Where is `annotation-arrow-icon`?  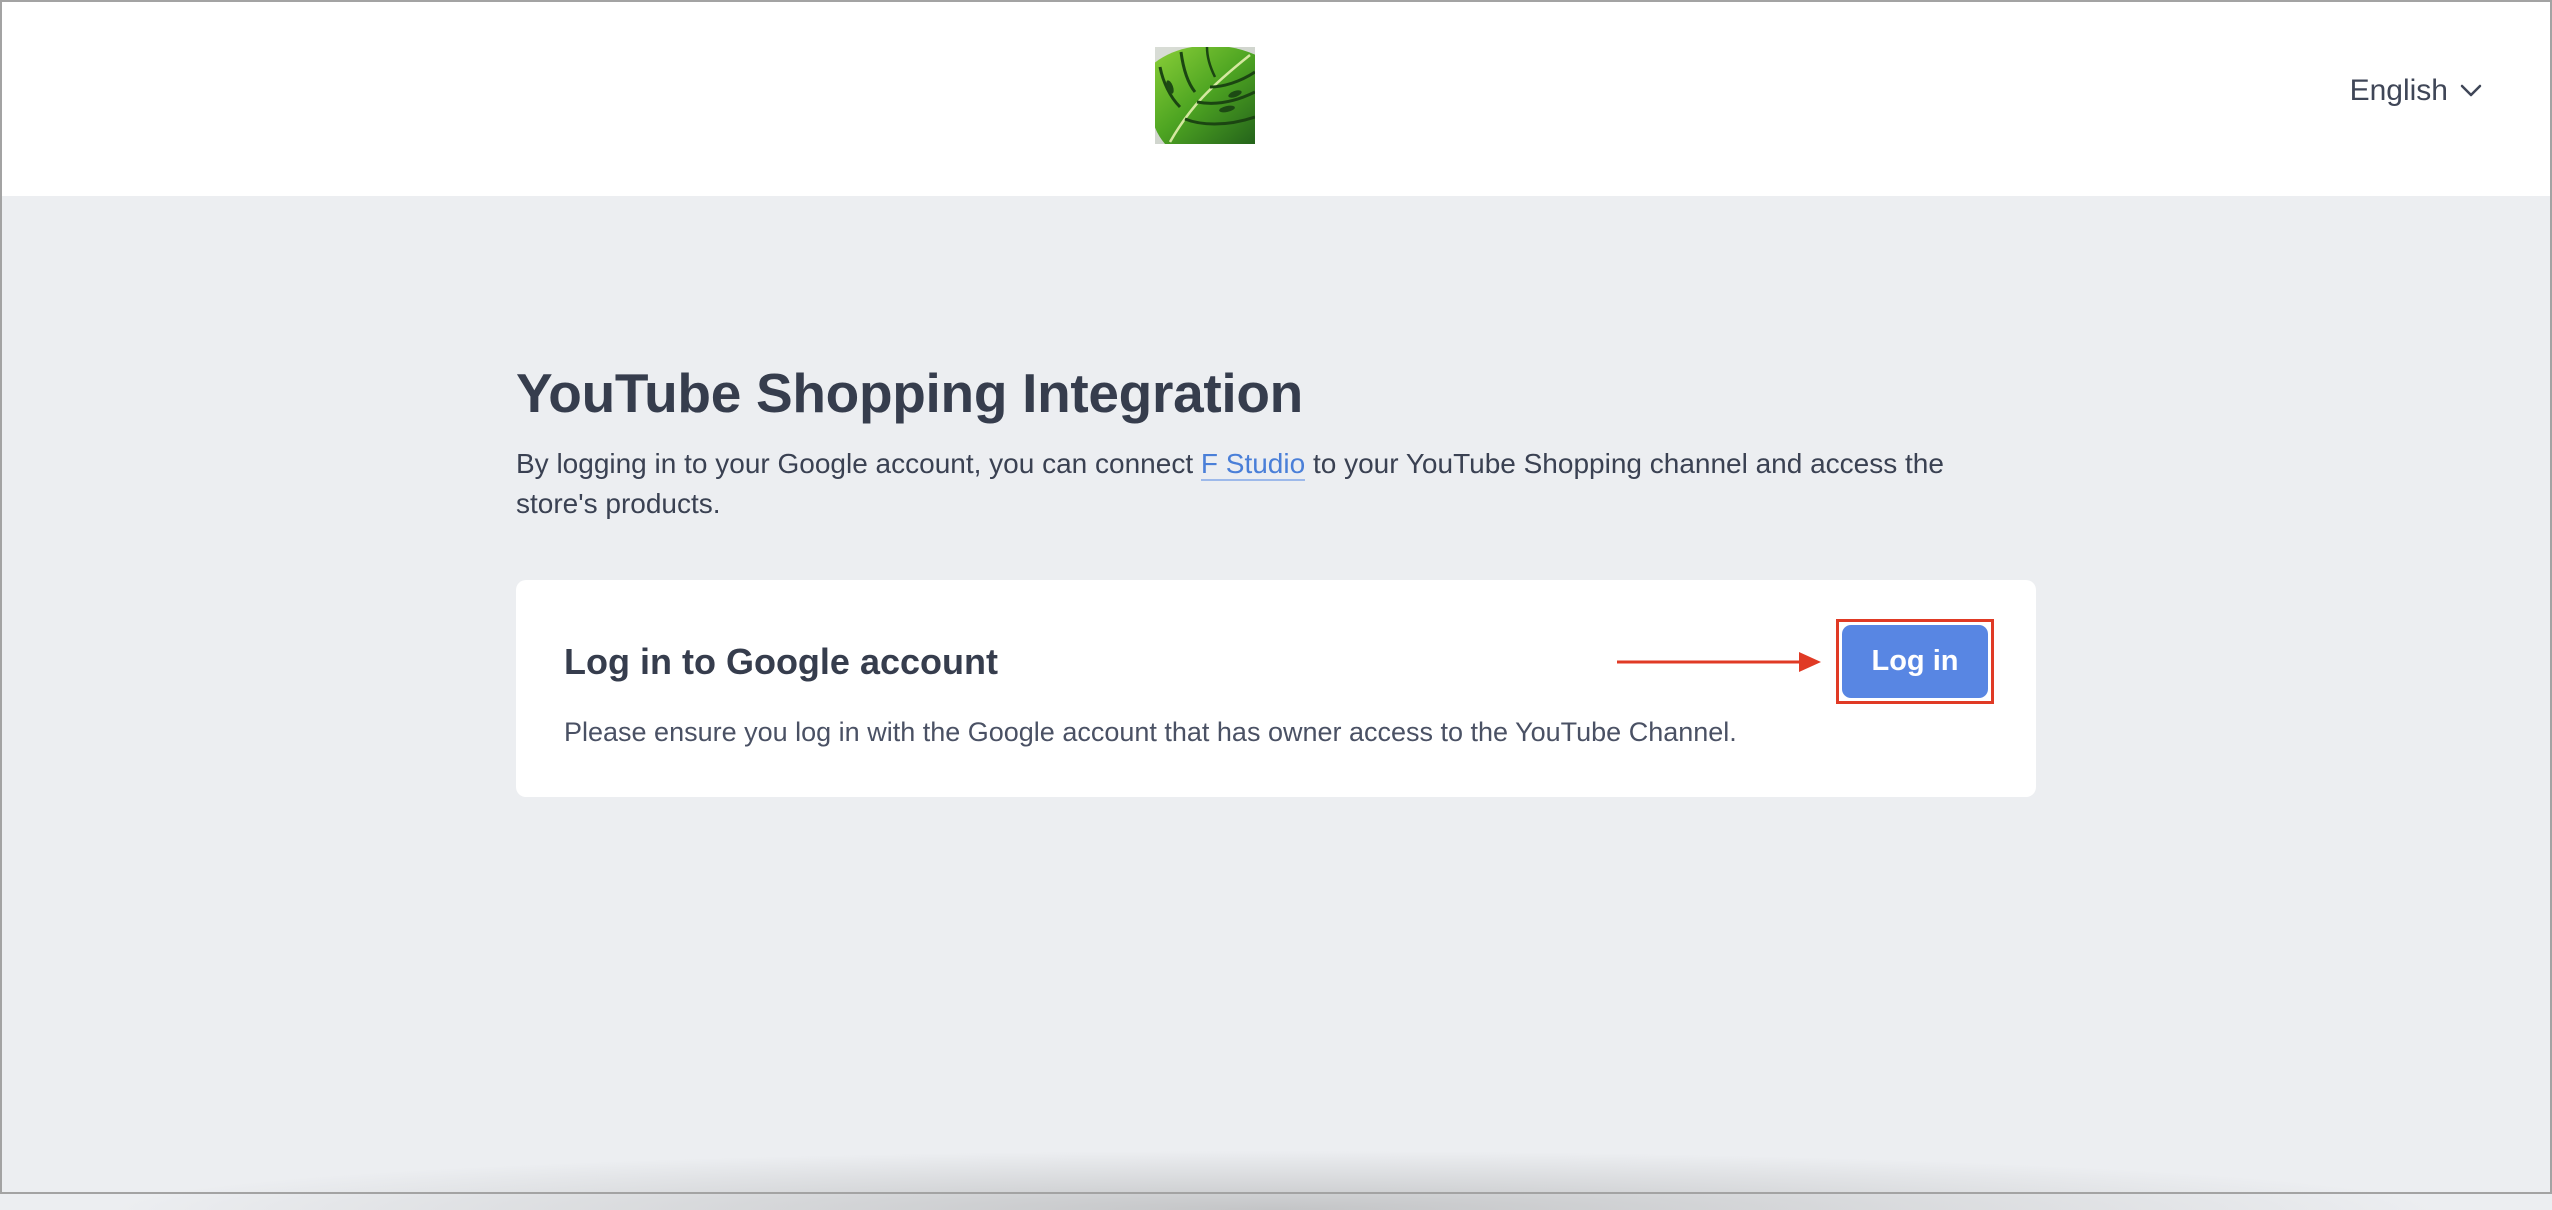
annotation-arrow-icon is located at coordinates (1719, 662).